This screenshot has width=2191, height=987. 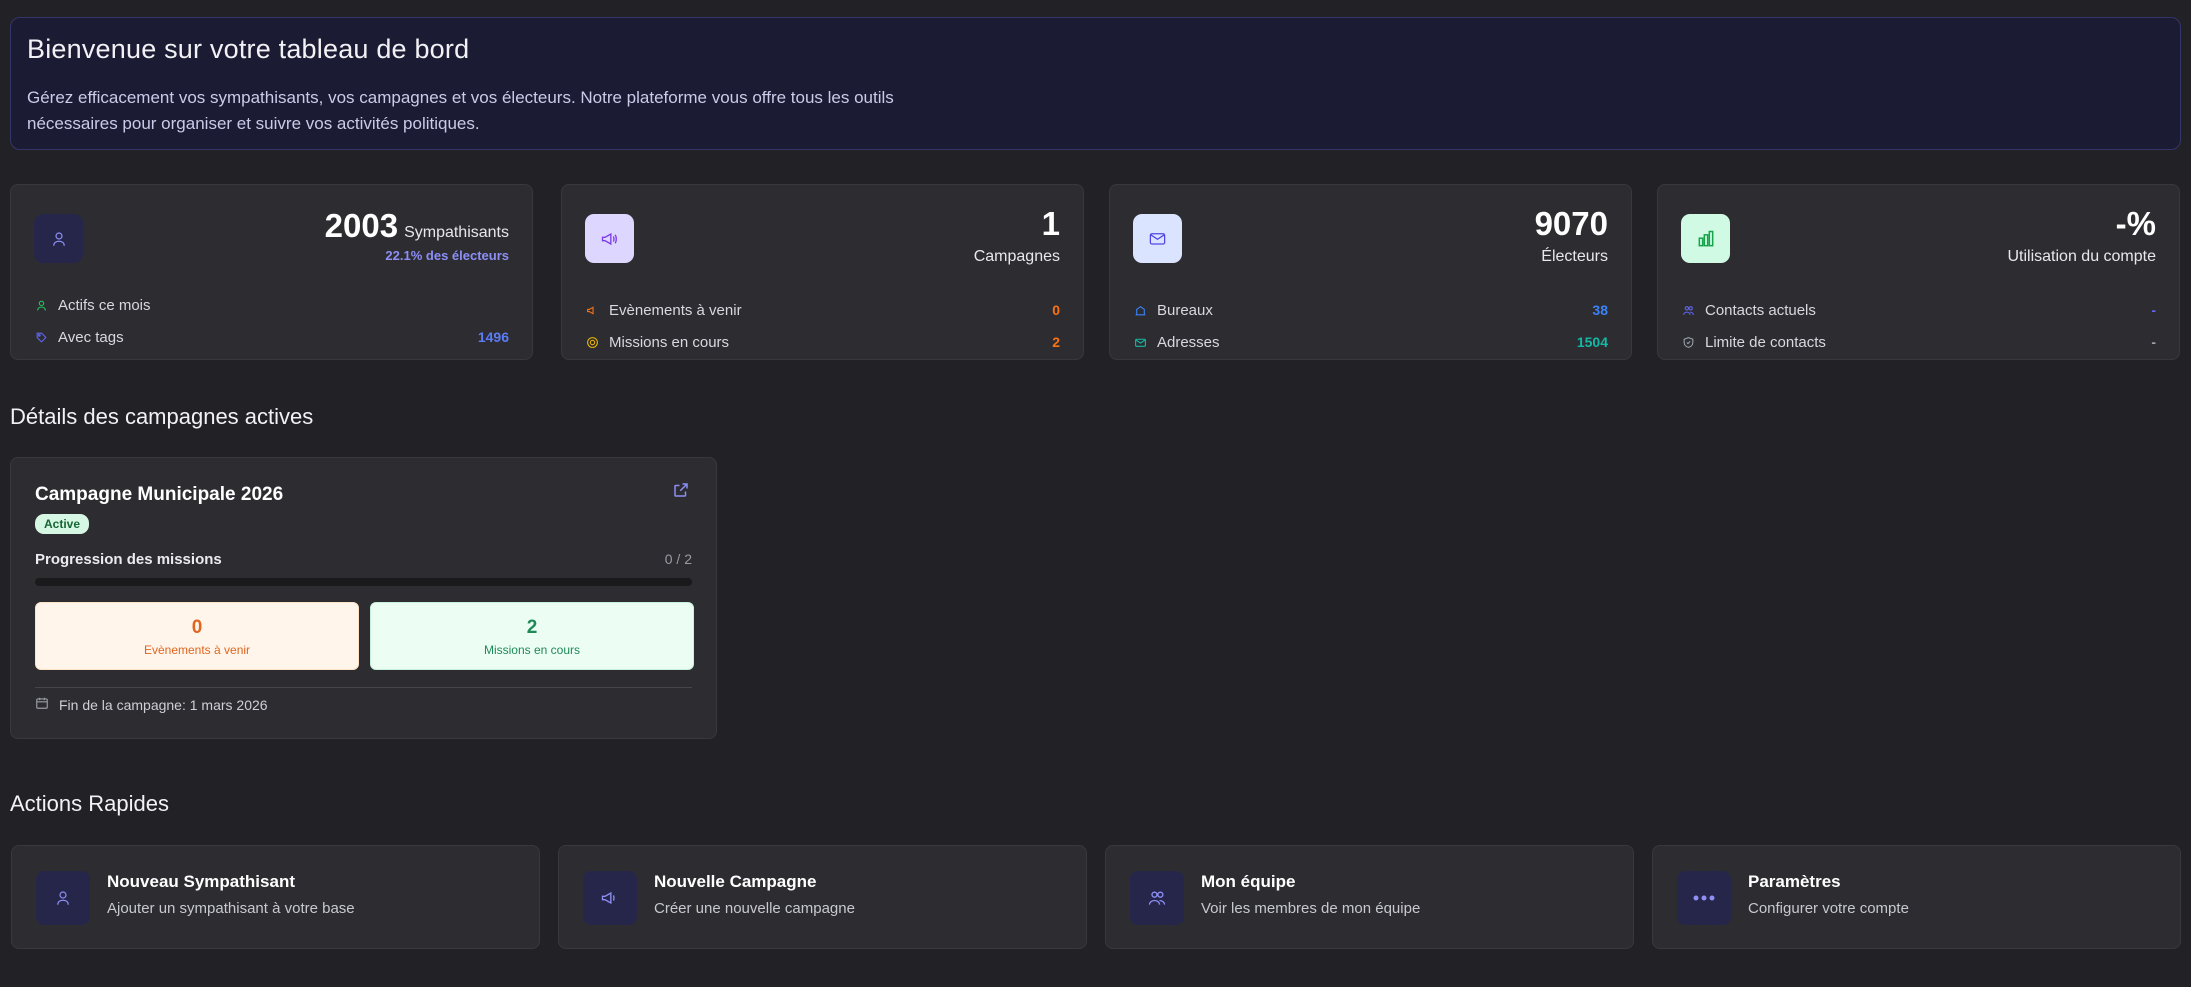 I want to click on action-title: Nouveau Sympathisant, so click(x=201, y=881).